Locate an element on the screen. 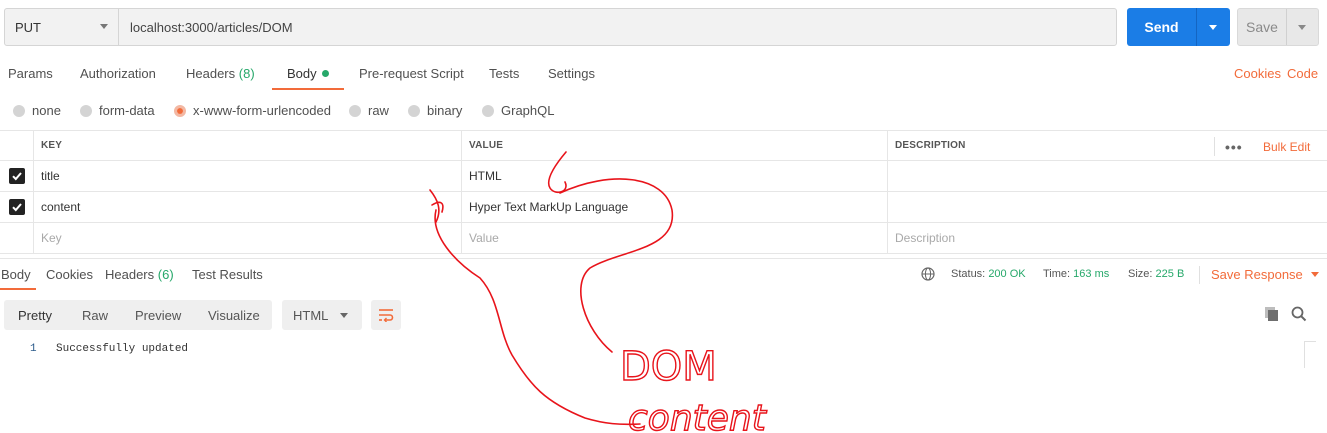 The height and width of the screenshot is (433, 1327). wrap-lines-button is located at coordinates (386, 315).